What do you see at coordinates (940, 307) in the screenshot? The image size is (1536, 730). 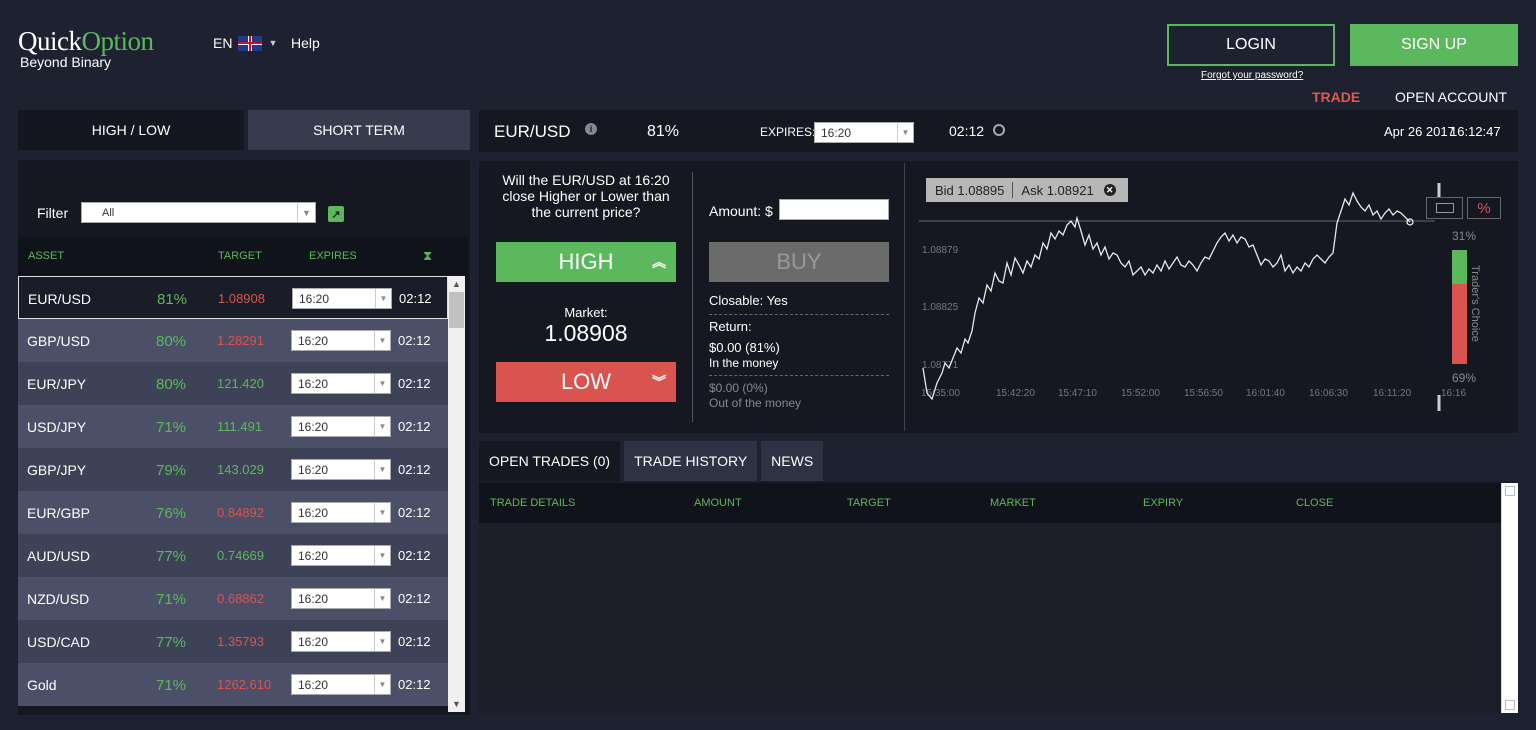 I see `y-axis-label: 1.08825` at bounding box center [940, 307].